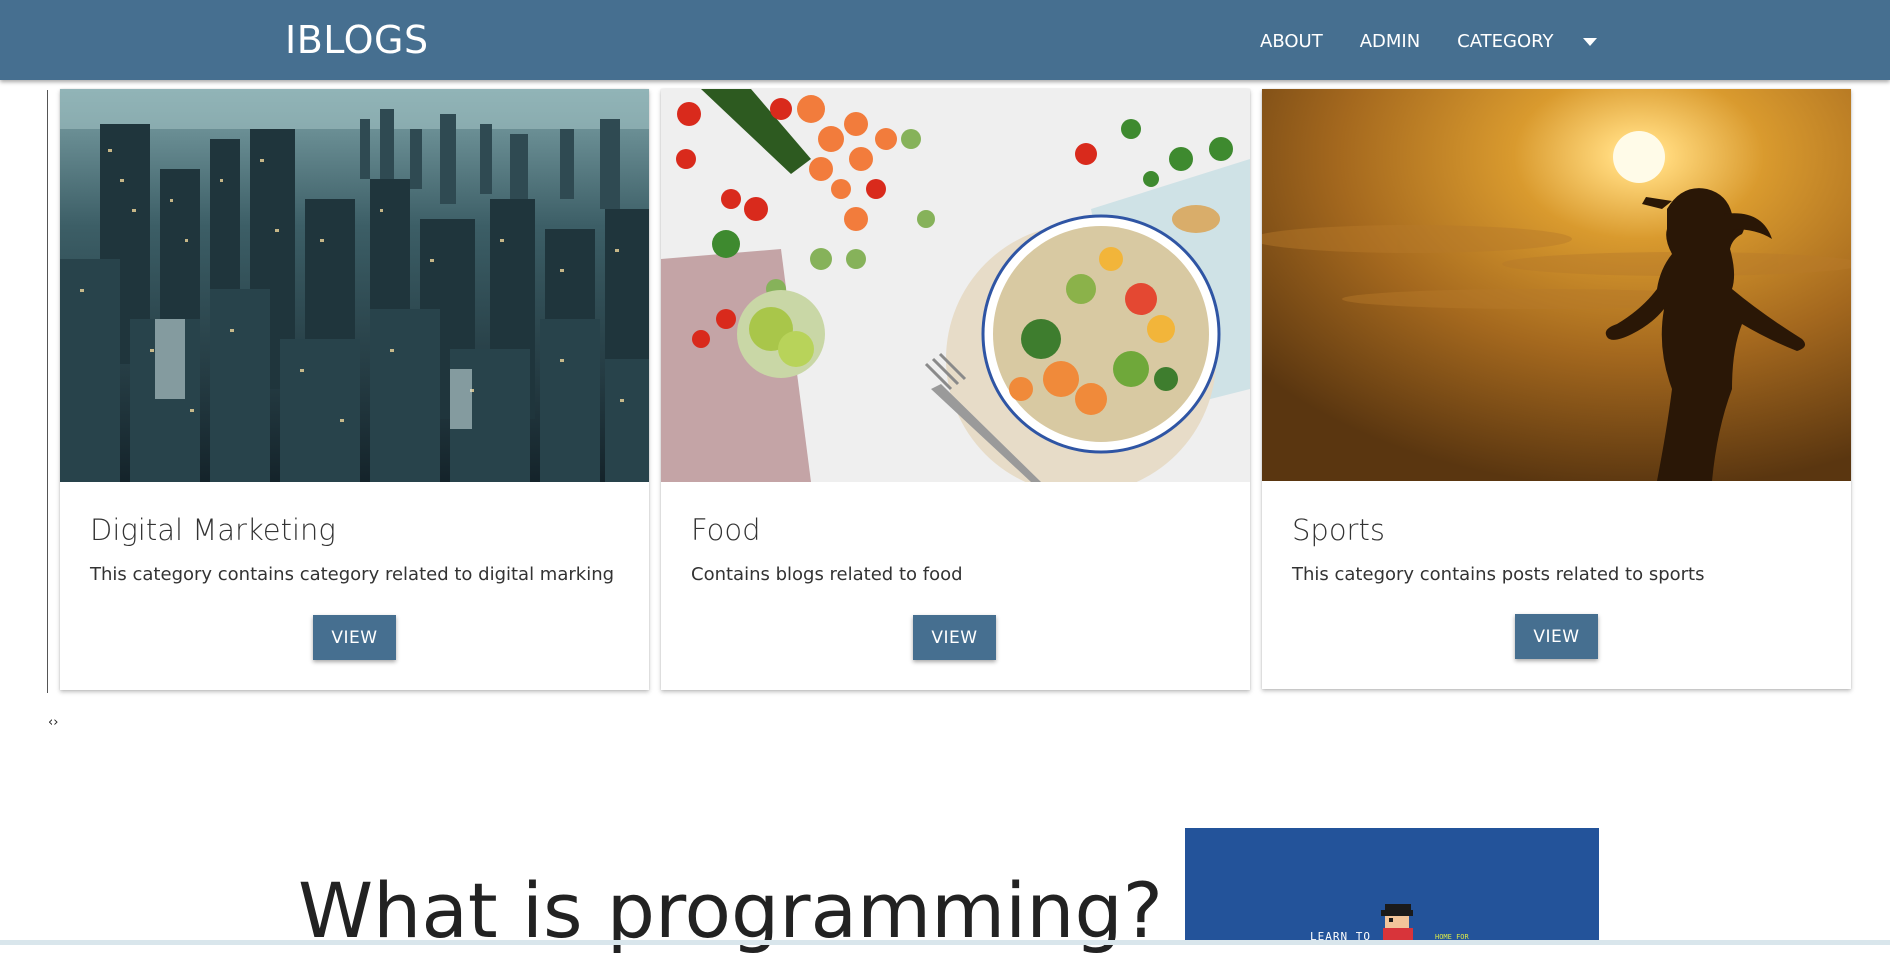 The image size is (1890, 955). What do you see at coordinates (955, 285) in the screenshot?
I see `category-image-food` at bounding box center [955, 285].